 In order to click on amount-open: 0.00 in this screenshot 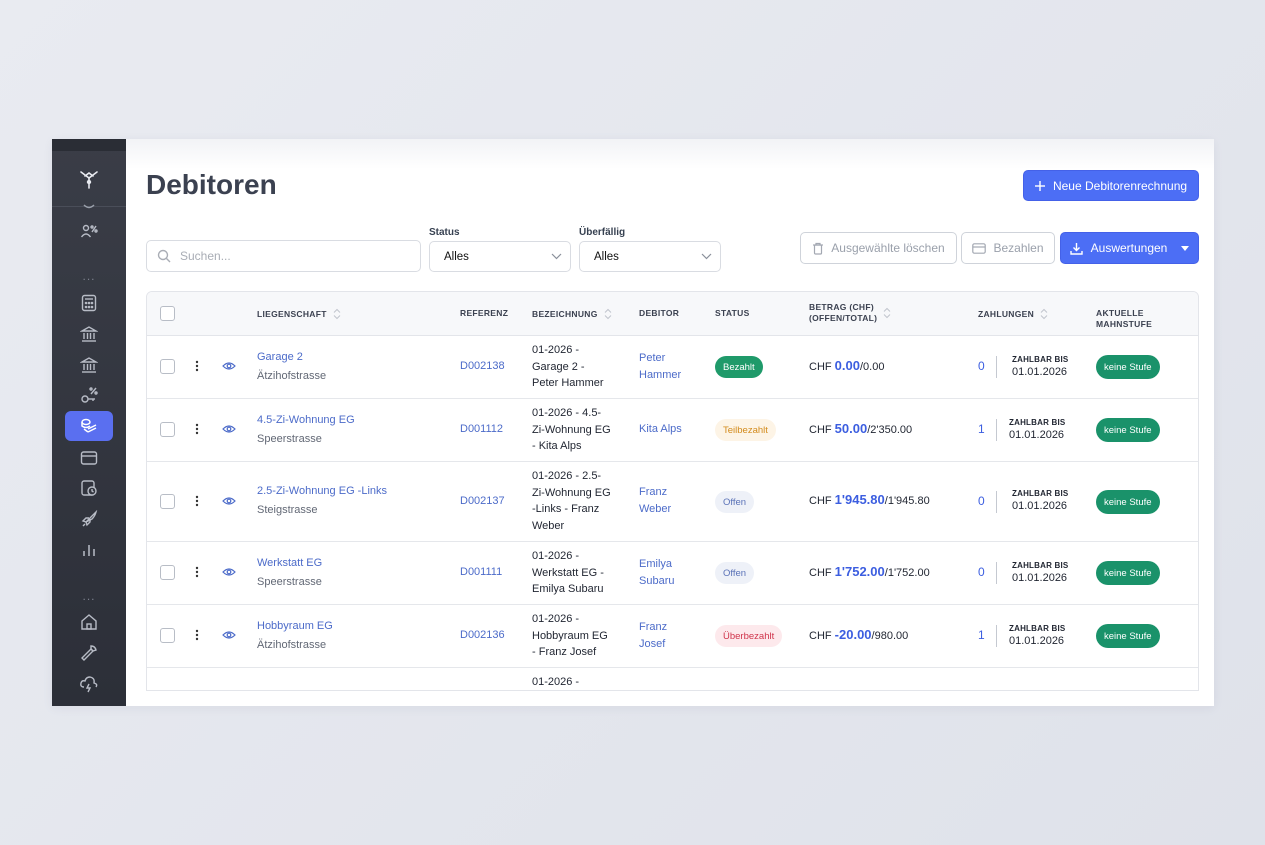, I will do `click(847, 365)`.